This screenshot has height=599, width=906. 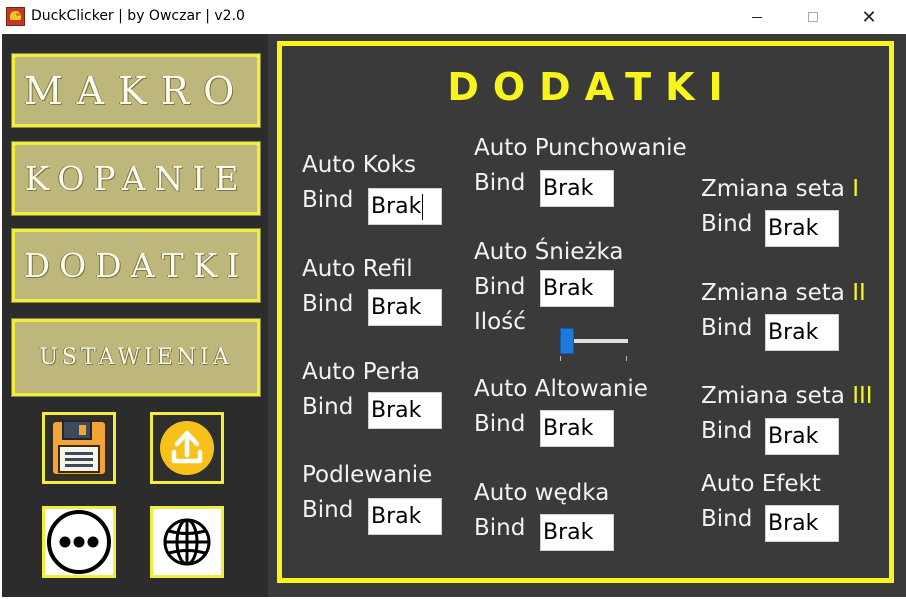 I want to click on nav-button-makro: MAKRO, so click(x=136, y=90).